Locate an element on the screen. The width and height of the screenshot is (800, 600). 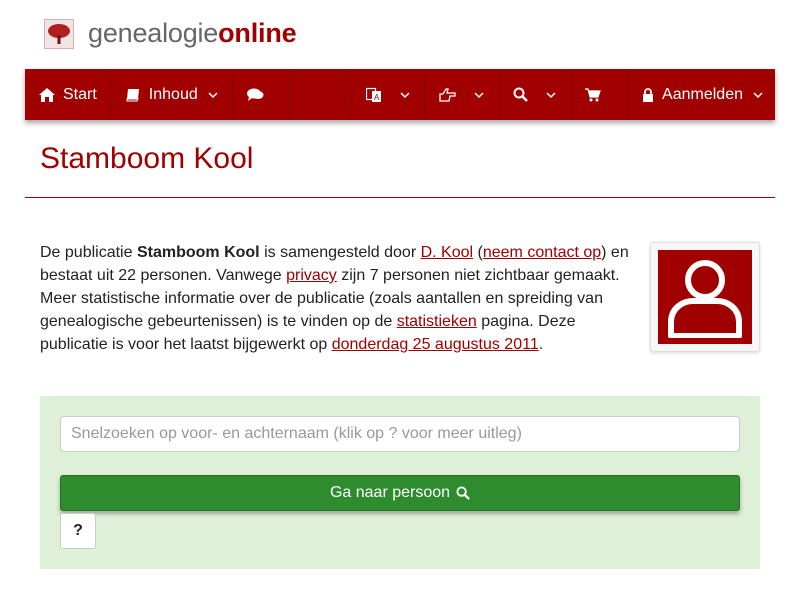
lock-icon is located at coordinates (648, 94).